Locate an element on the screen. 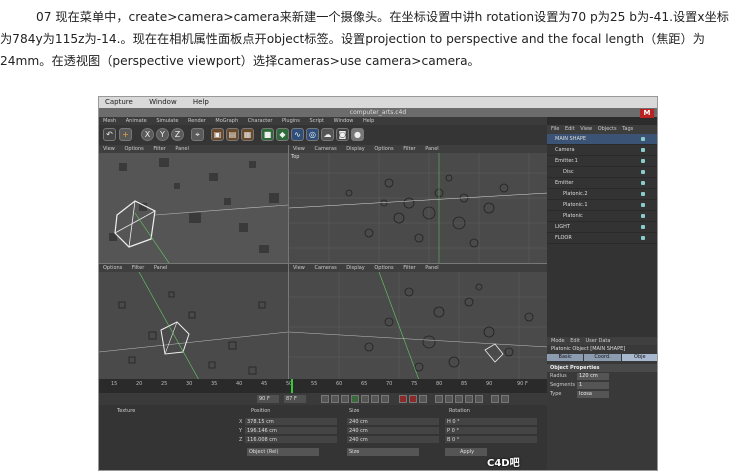  attr-menu-edit: Edit is located at coordinates (575, 341).